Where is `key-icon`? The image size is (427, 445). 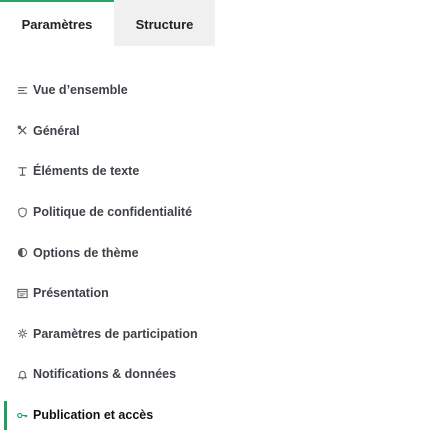 key-icon is located at coordinates (22, 415).